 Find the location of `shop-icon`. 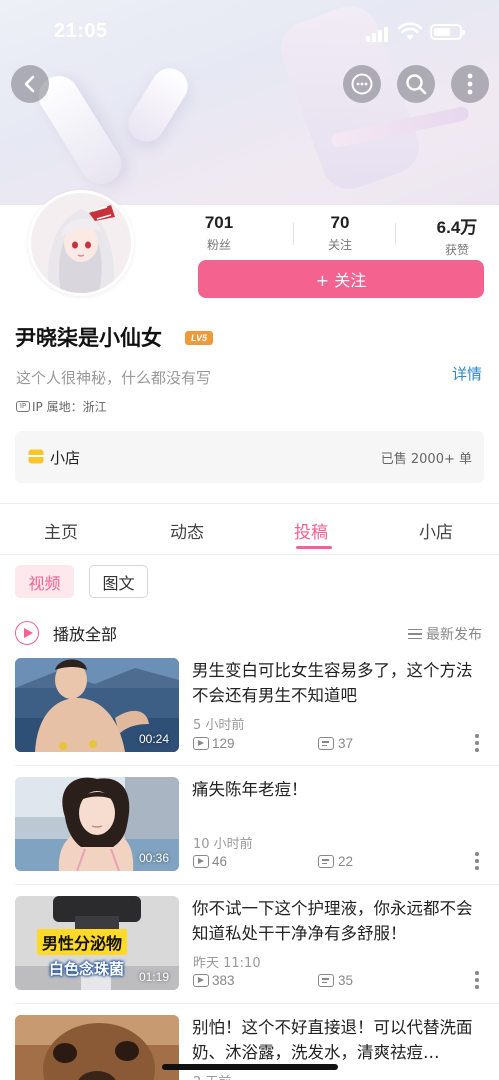

shop-icon is located at coordinates (36, 456).